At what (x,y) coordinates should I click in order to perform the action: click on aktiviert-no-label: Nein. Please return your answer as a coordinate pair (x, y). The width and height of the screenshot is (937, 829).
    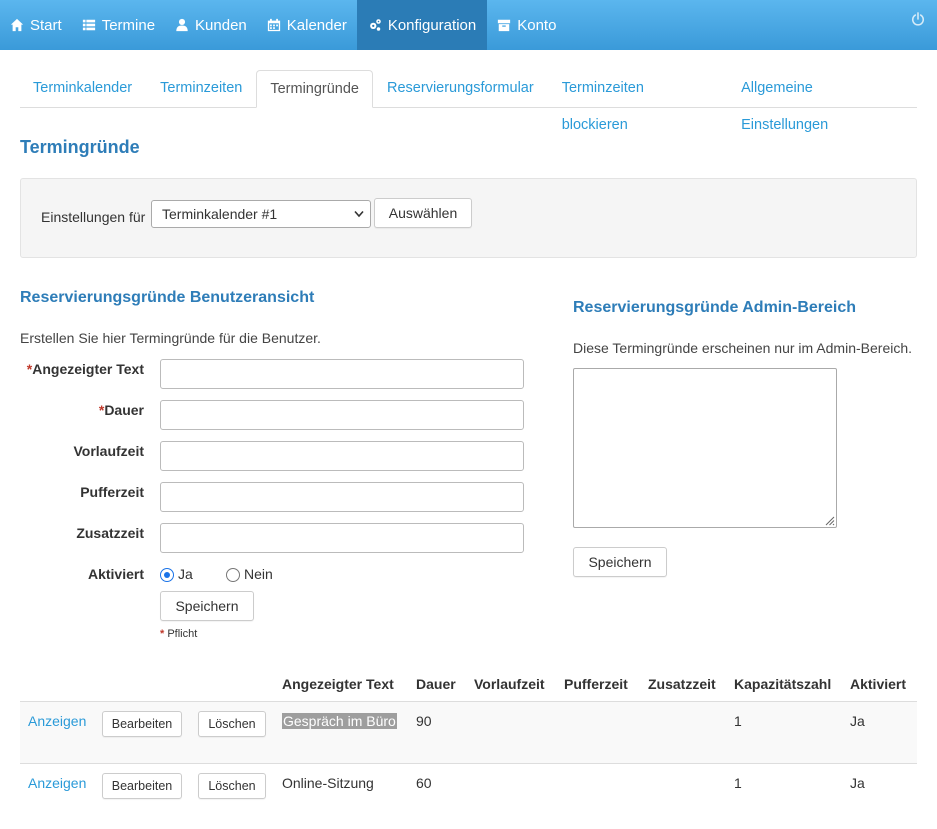
    Looking at the image, I should click on (258, 574).